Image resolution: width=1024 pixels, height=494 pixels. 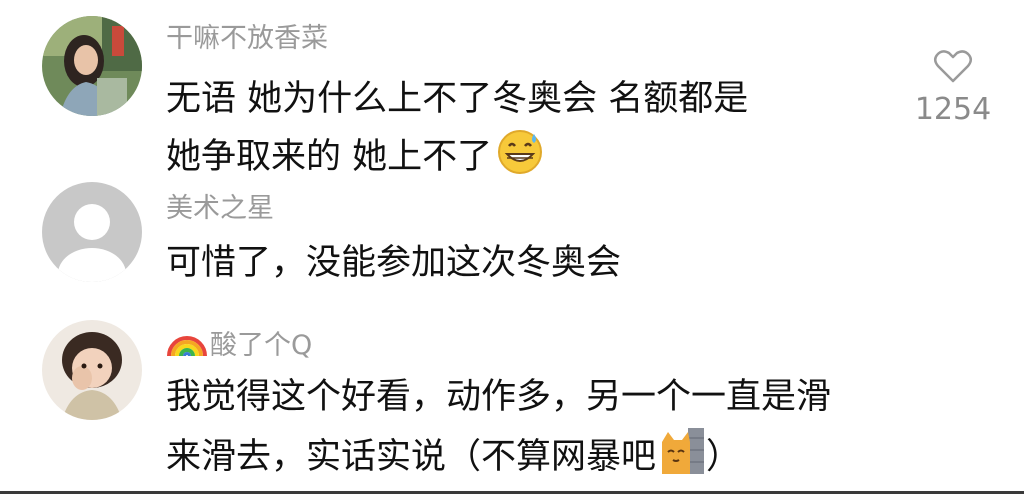 I want to click on comment-line-text: 来滑去，实话实说（不算网暴吧, so click(x=411, y=457).